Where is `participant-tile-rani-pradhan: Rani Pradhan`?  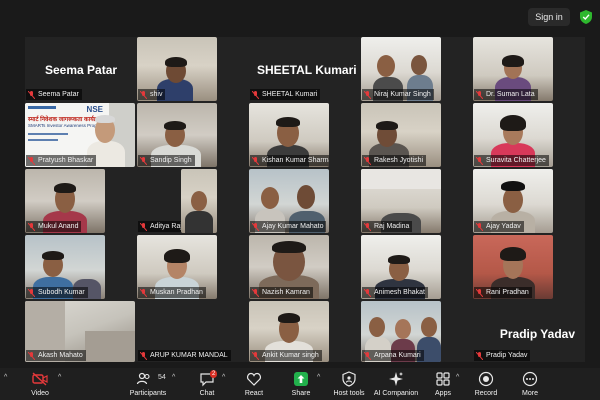 participant-tile-rani-pradhan: Rani Pradhan is located at coordinates (513, 267).